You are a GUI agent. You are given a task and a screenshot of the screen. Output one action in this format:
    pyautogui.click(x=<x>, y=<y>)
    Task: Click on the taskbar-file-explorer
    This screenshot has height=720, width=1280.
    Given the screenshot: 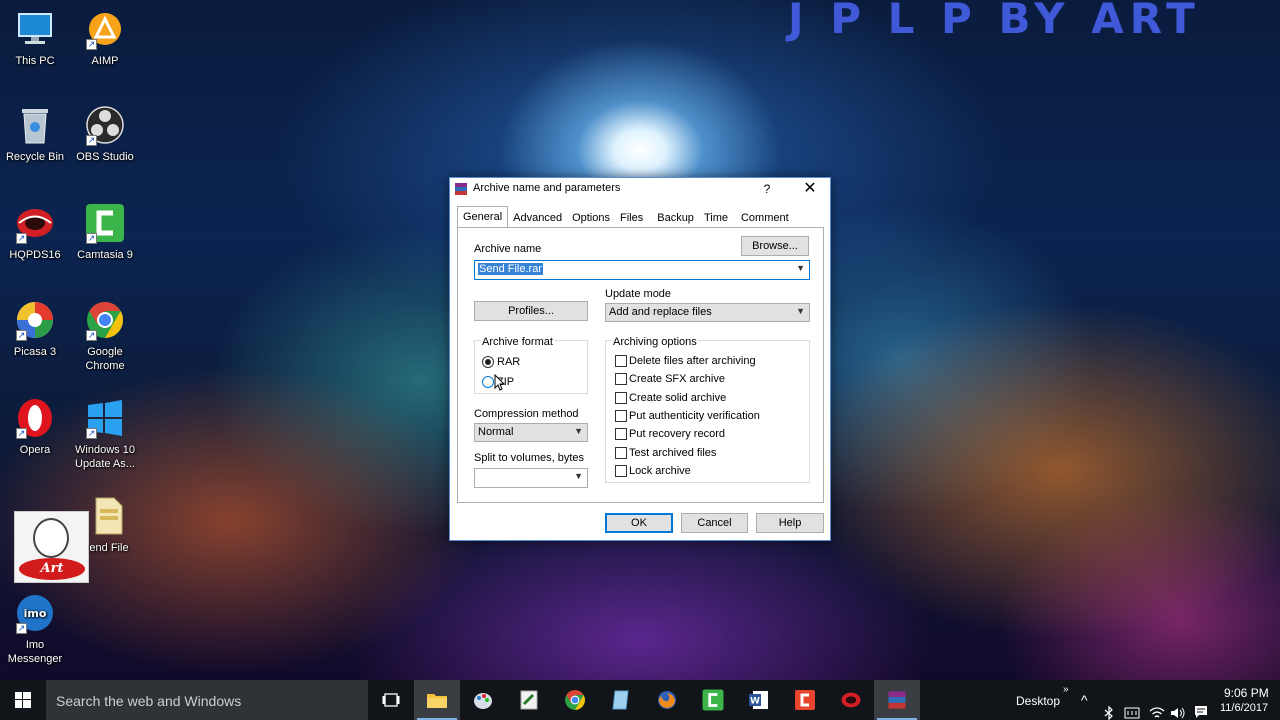 What is the action you would take?
    pyautogui.click(x=437, y=700)
    